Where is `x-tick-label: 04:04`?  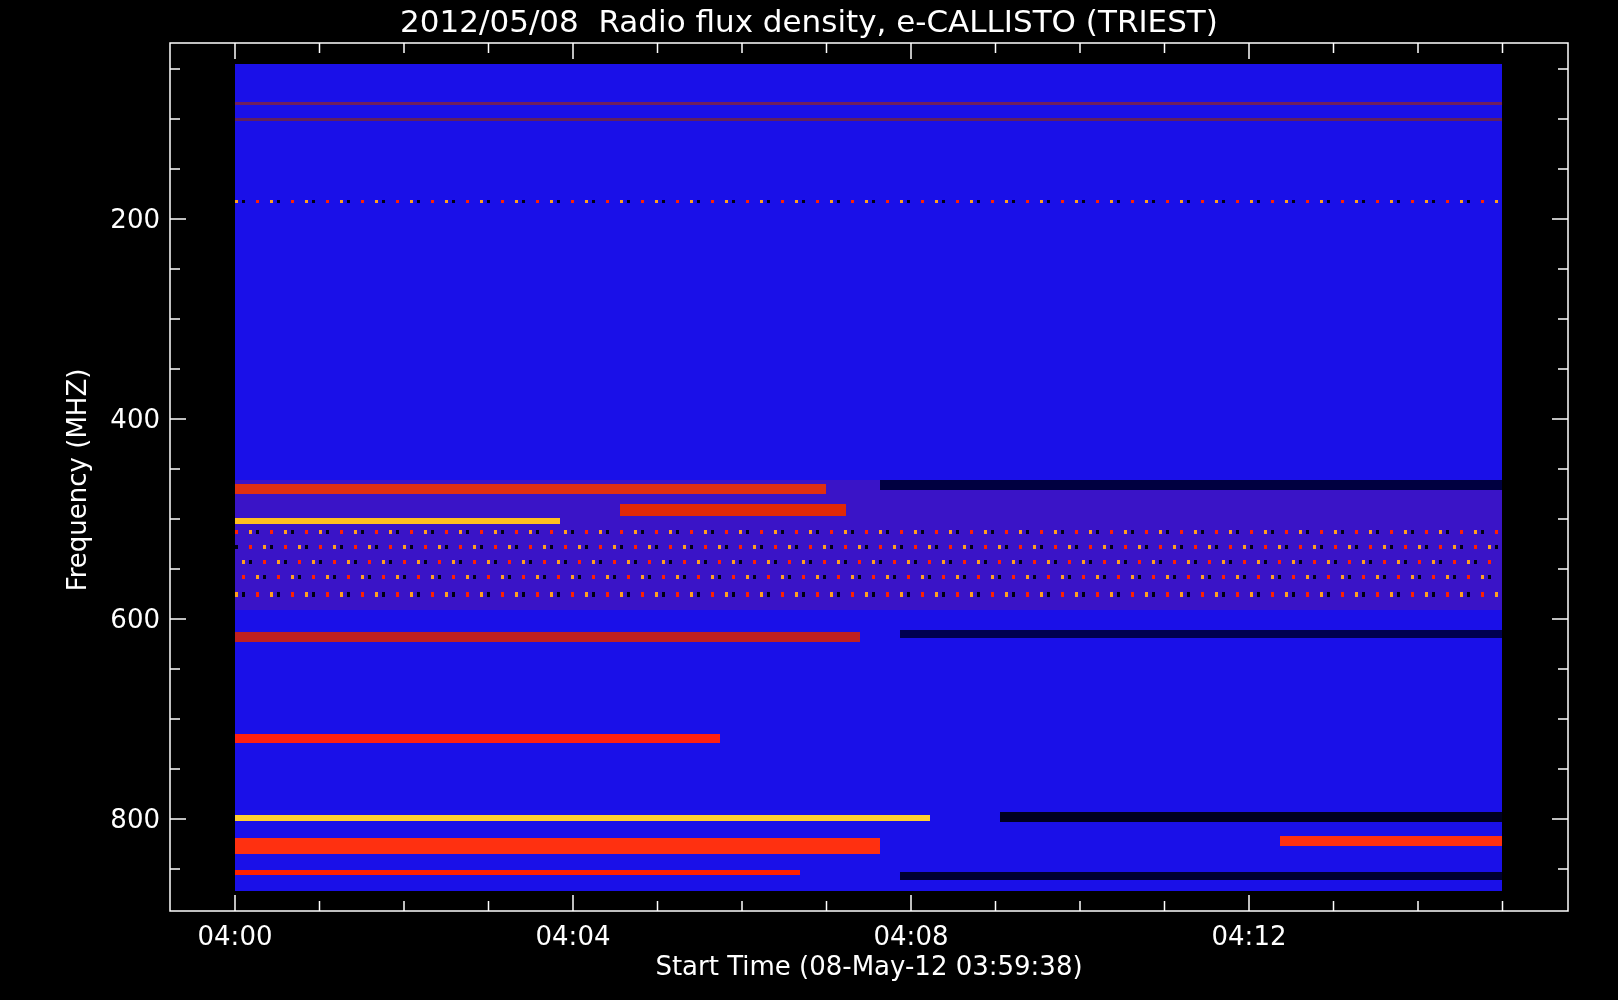 x-tick-label: 04:04 is located at coordinates (573, 936).